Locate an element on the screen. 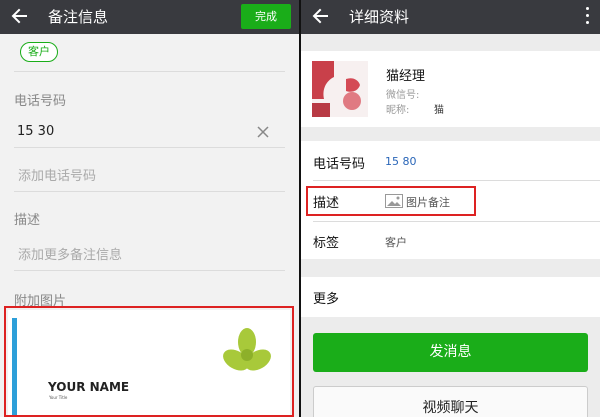 The image size is (600, 417). card-name: YOUR NAME is located at coordinates (89, 387).